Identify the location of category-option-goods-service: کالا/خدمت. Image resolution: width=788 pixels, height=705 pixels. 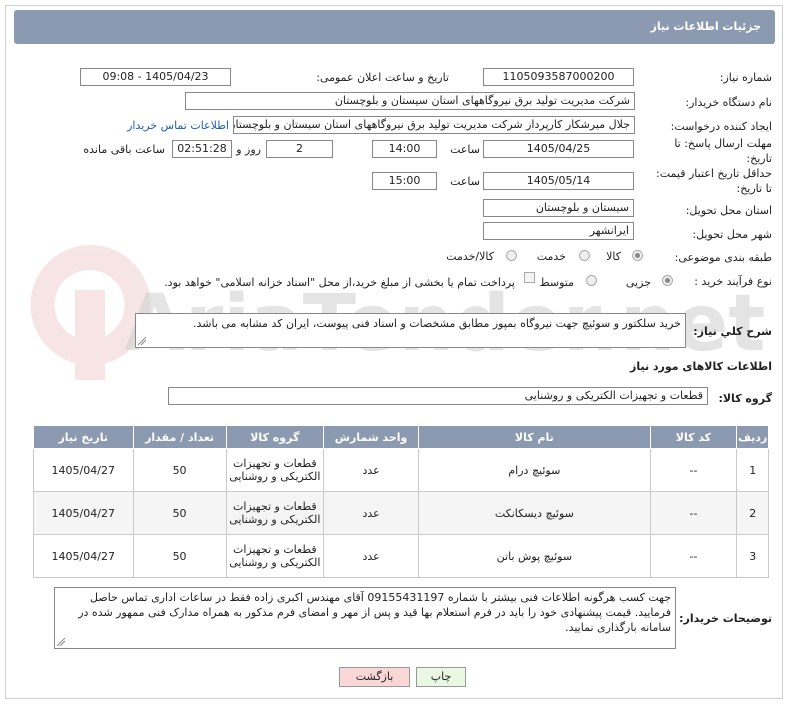
(470, 256).